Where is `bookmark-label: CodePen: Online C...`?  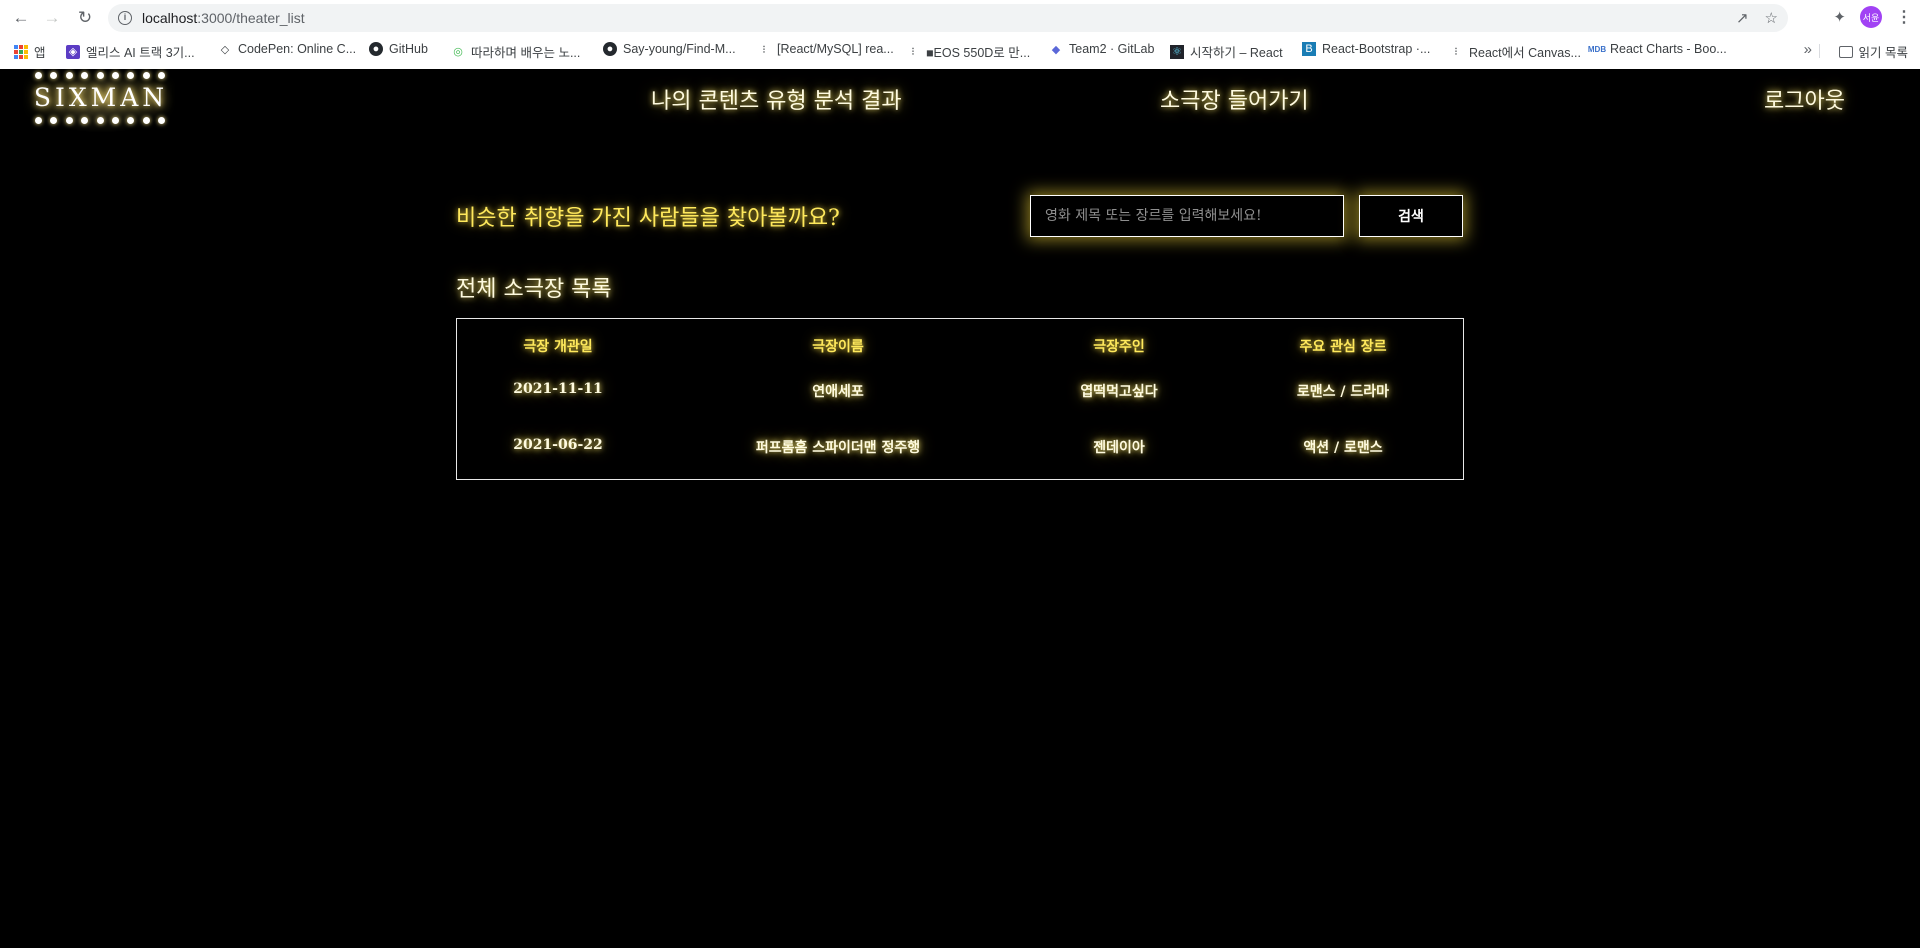
bookmark-label: CodePen: Online C... is located at coordinates (297, 49).